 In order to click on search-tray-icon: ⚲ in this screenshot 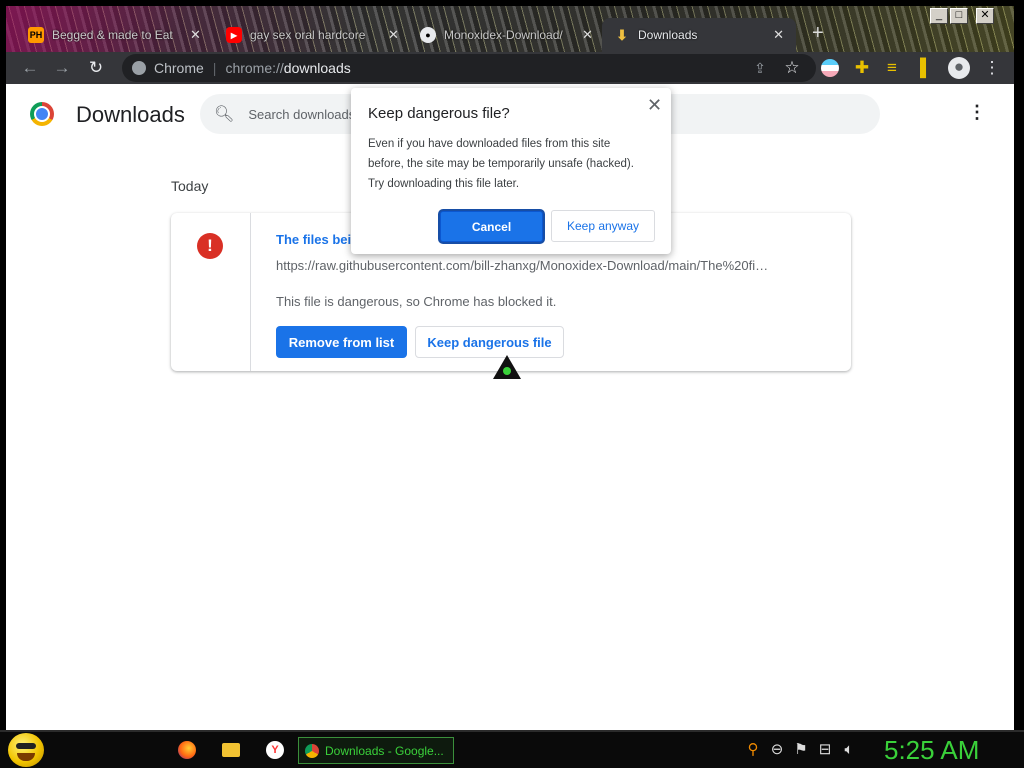, I will do `click(753, 750)`.